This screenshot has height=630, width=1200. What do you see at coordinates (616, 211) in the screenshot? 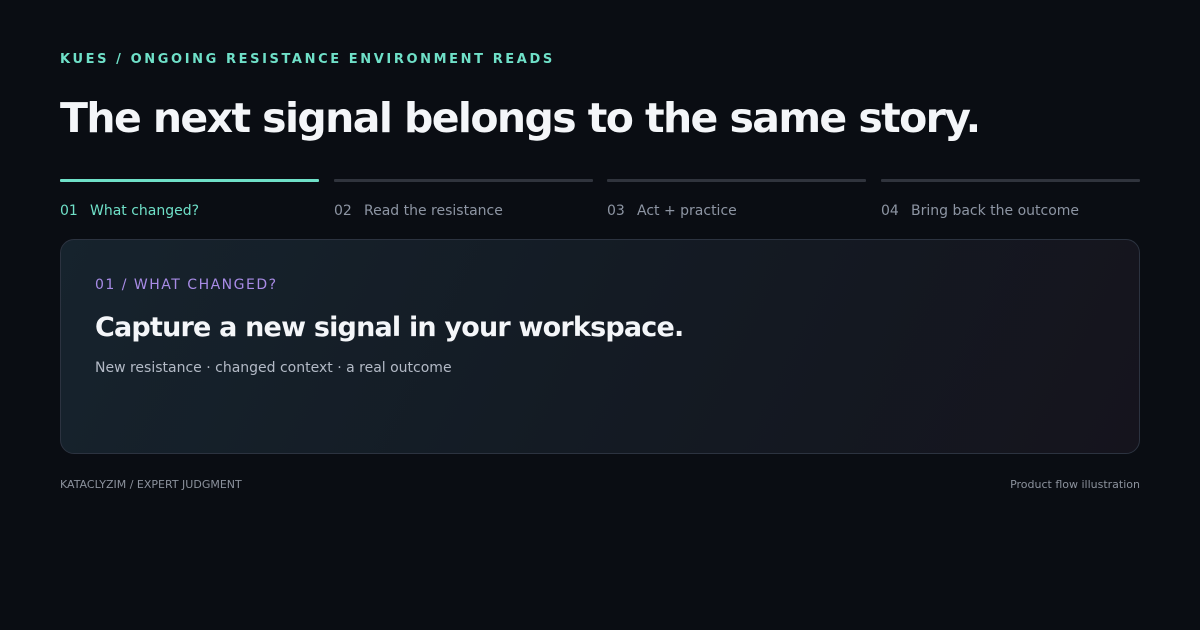
I see `step-number: 03` at bounding box center [616, 211].